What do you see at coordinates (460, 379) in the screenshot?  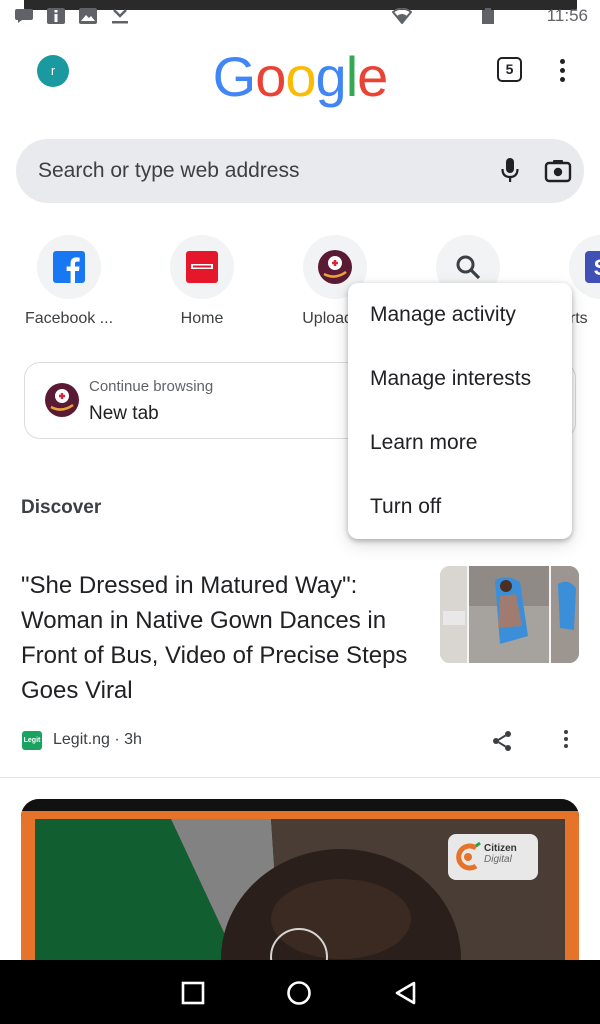 I see `menu-item-manage-interests: Manage interests` at bounding box center [460, 379].